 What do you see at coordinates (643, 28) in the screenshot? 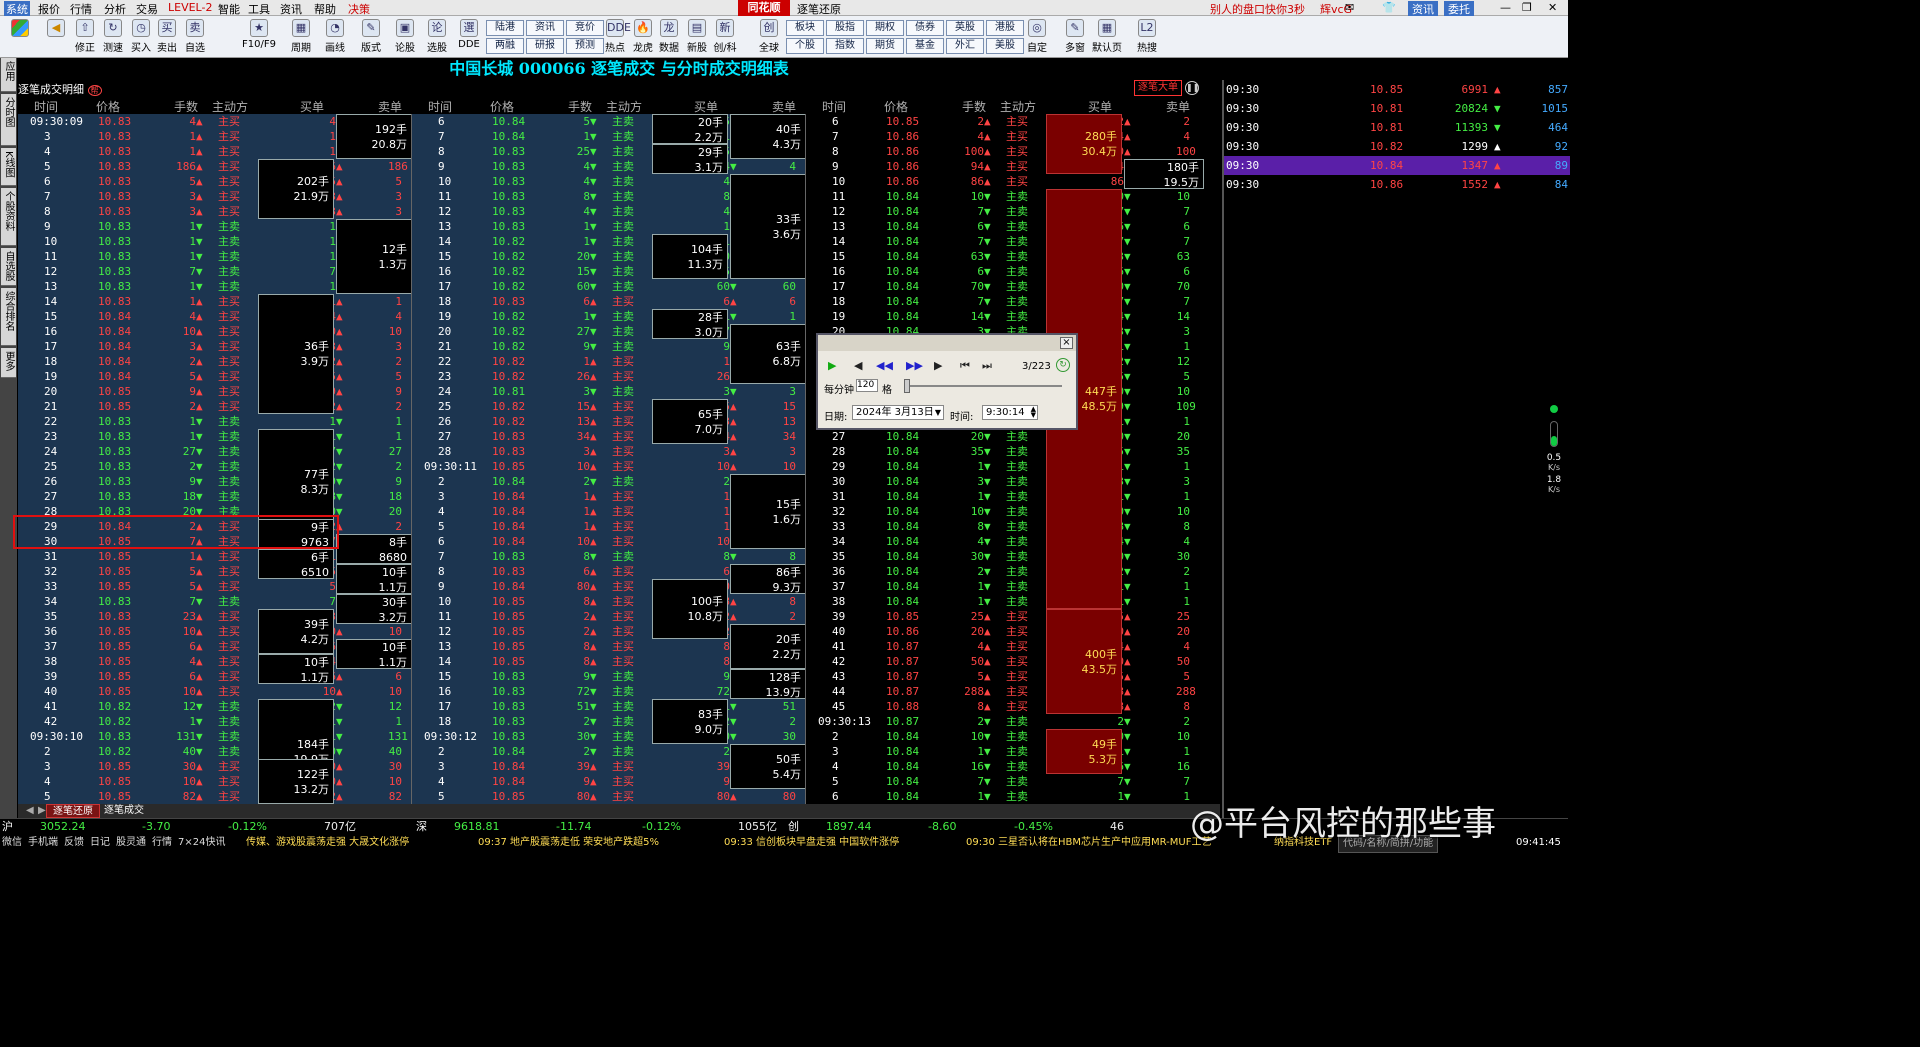
I see `dragon-tiger-icon: 🔥` at bounding box center [643, 28].